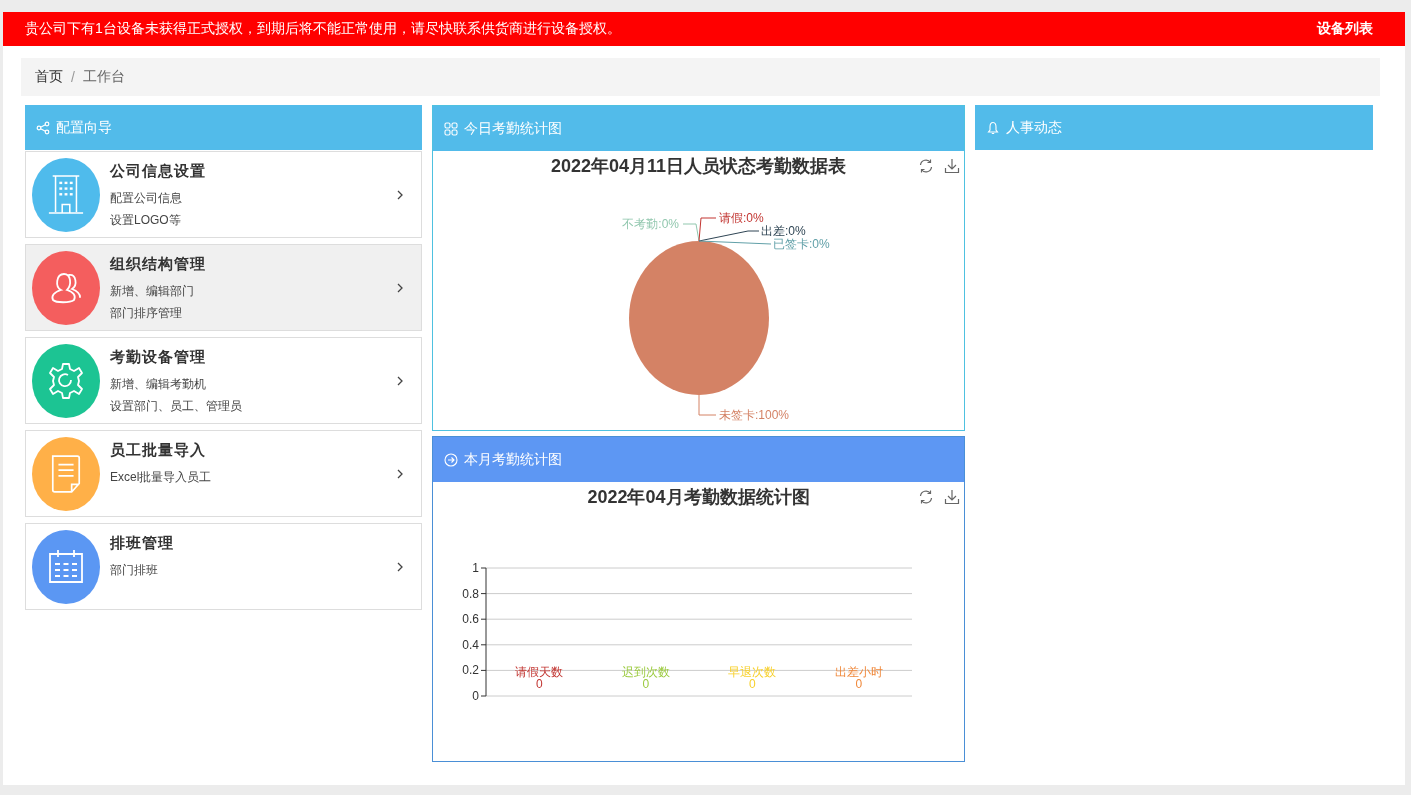 The width and height of the screenshot is (1411, 795). Describe the element at coordinates (783, 231) in the screenshot. I see `slice-label: 出差:0%` at that location.